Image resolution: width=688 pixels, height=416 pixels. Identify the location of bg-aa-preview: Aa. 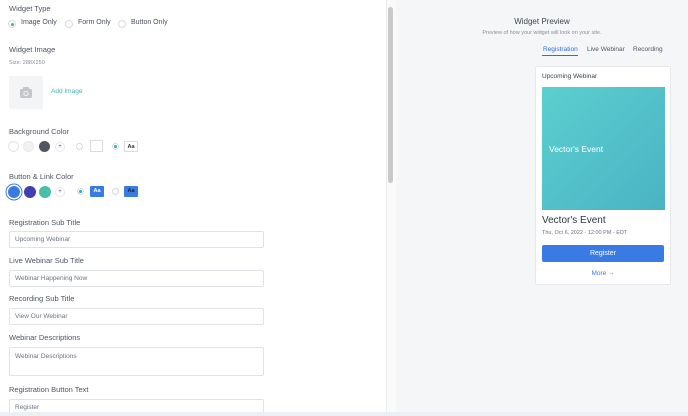
(131, 146).